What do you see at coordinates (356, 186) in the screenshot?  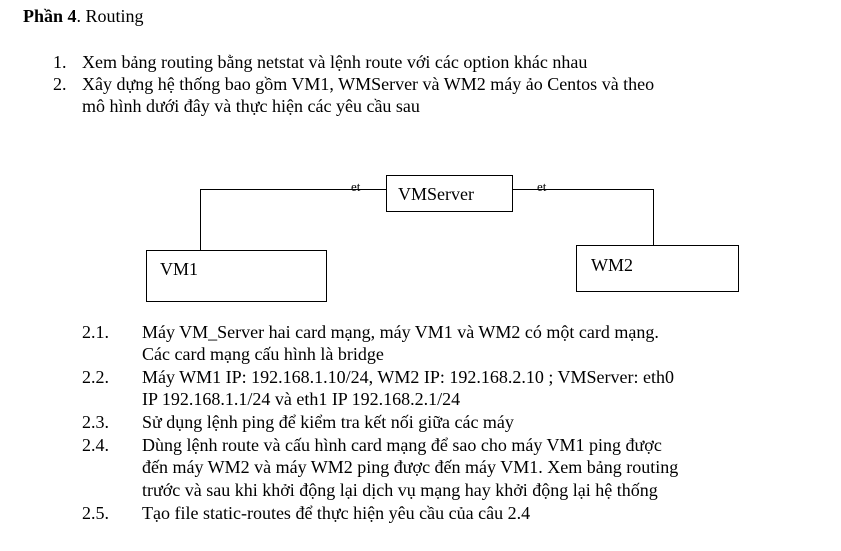 I see `link-label-left: et` at bounding box center [356, 186].